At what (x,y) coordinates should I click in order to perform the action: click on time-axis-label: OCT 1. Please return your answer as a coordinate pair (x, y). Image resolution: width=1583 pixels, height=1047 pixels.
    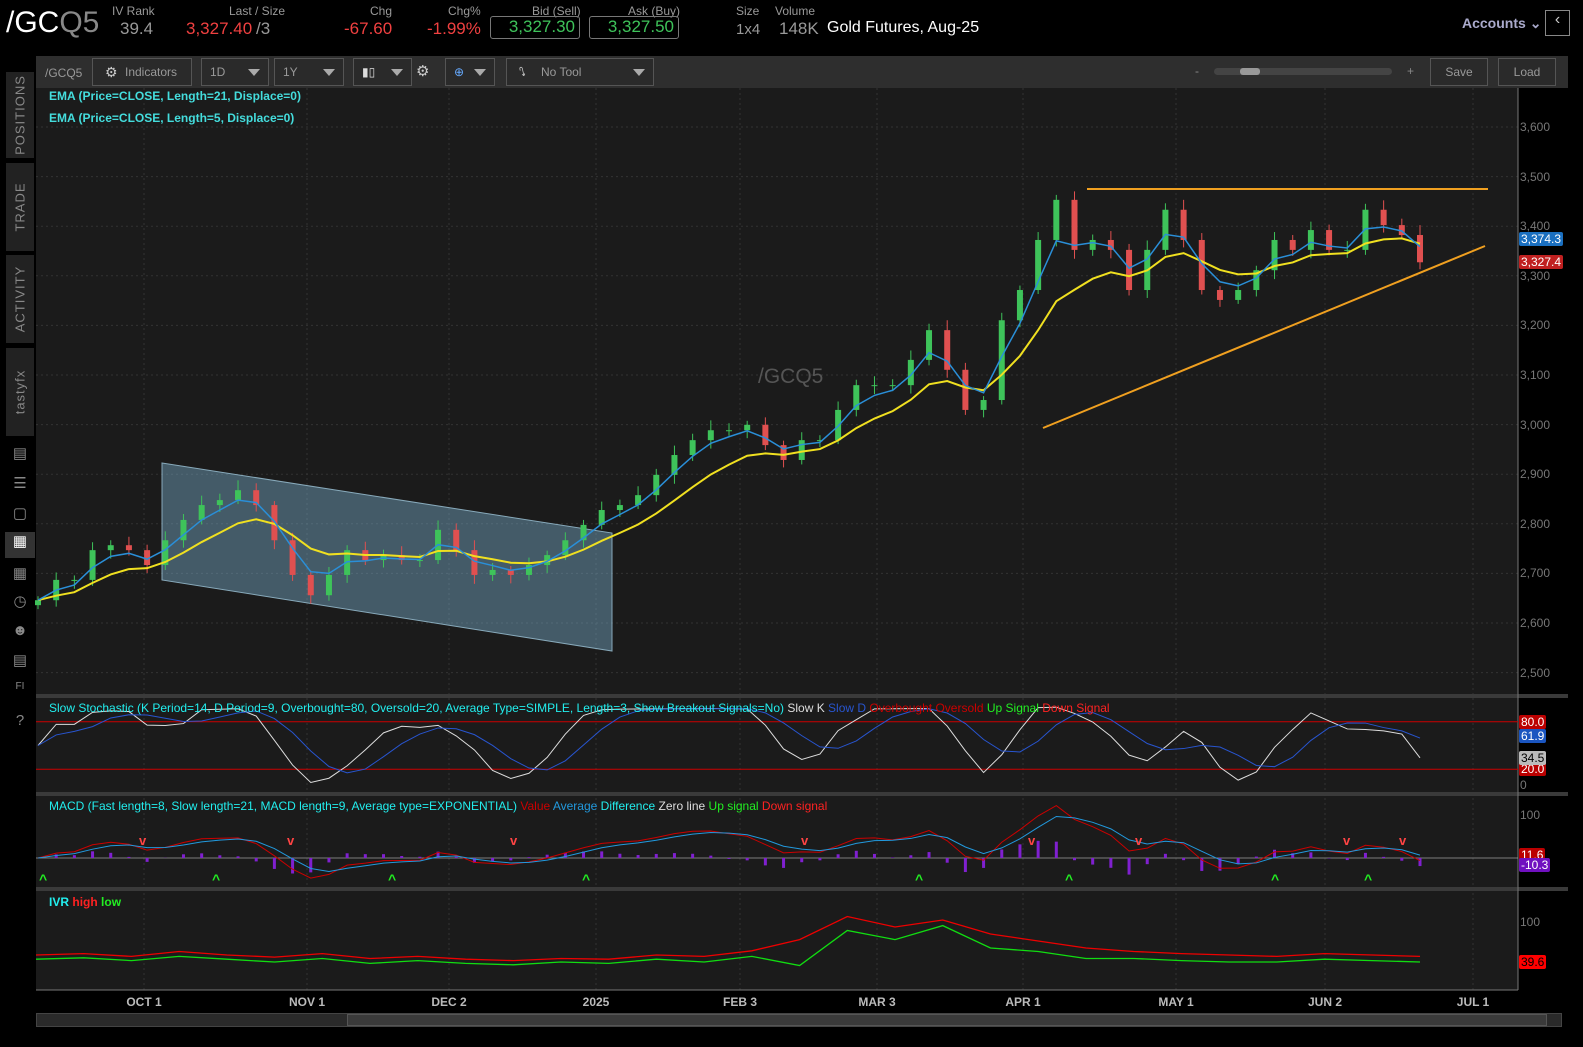
    Looking at the image, I should click on (144, 1002).